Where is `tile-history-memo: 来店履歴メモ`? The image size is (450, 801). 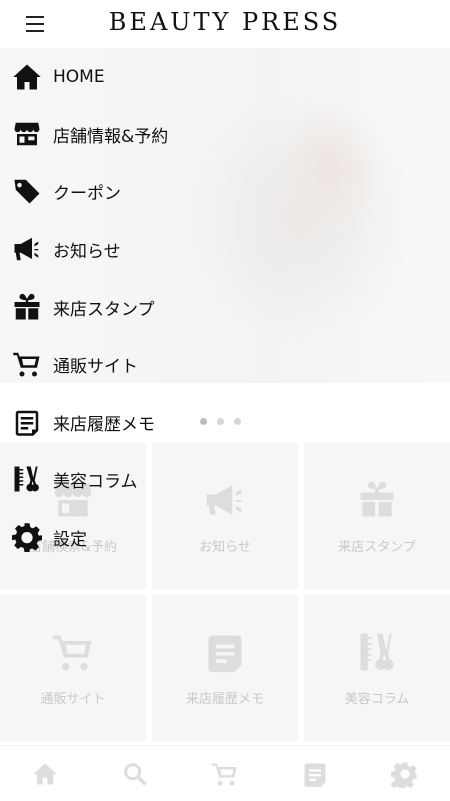 tile-history-memo: 来店履歴メモ is located at coordinates (225, 668).